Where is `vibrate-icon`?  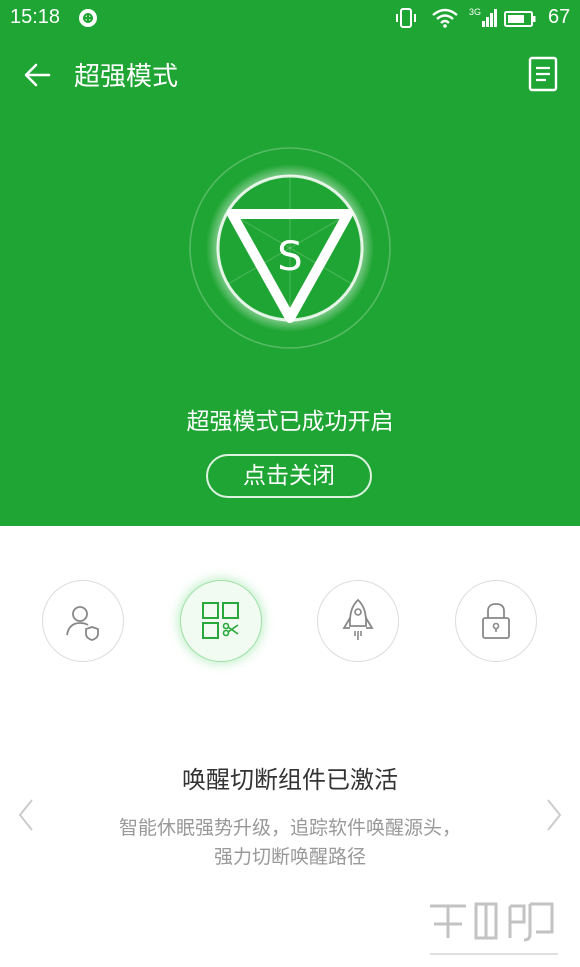
vibrate-icon is located at coordinates (406, 18).